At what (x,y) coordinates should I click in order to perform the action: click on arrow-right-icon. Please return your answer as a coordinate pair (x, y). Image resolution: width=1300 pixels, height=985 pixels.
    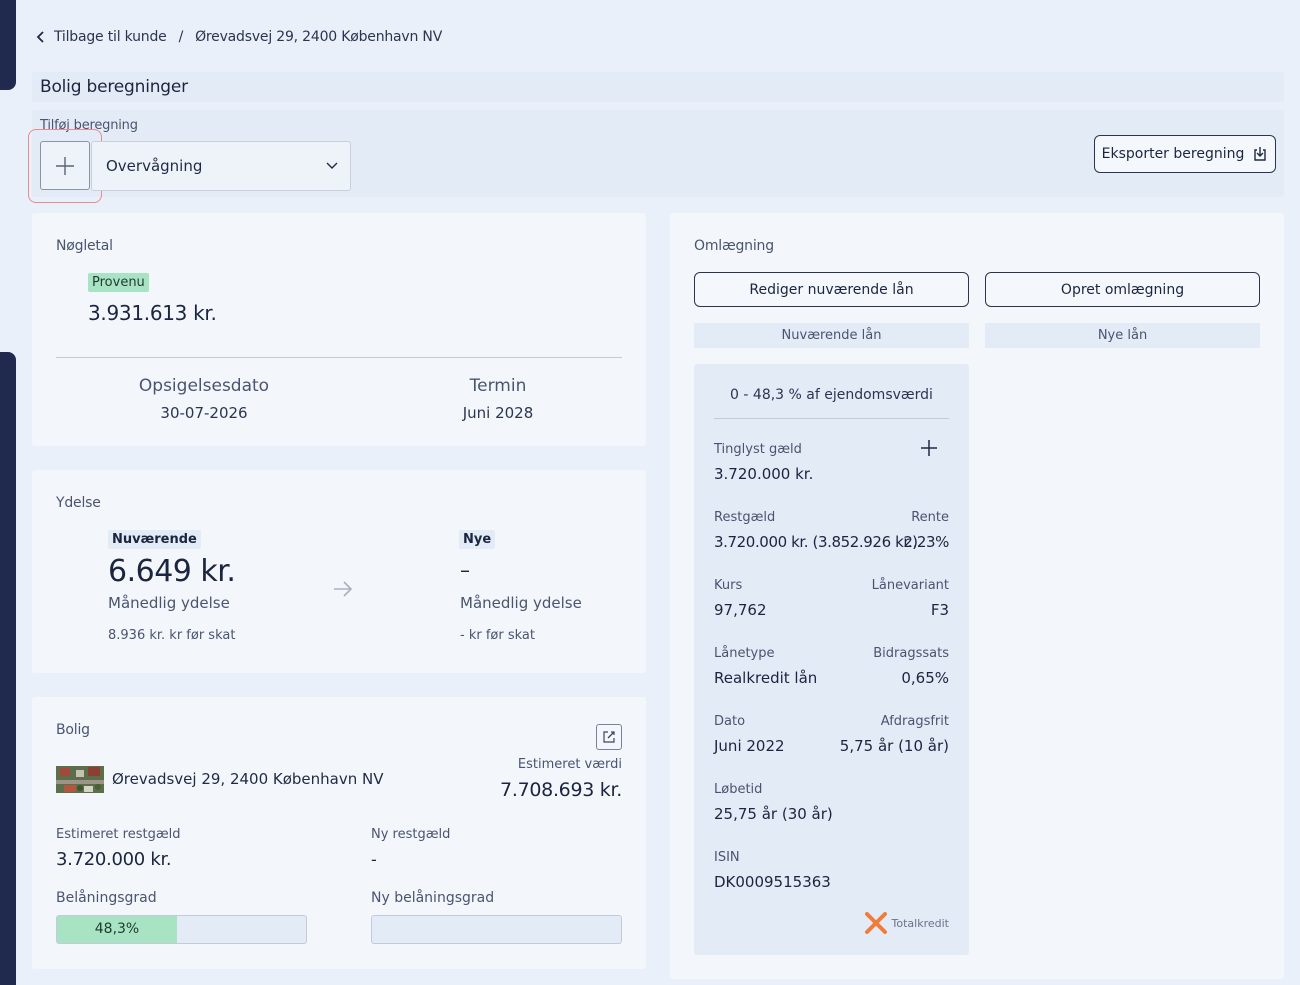
    Looking at the image, I should click on (343, 589).